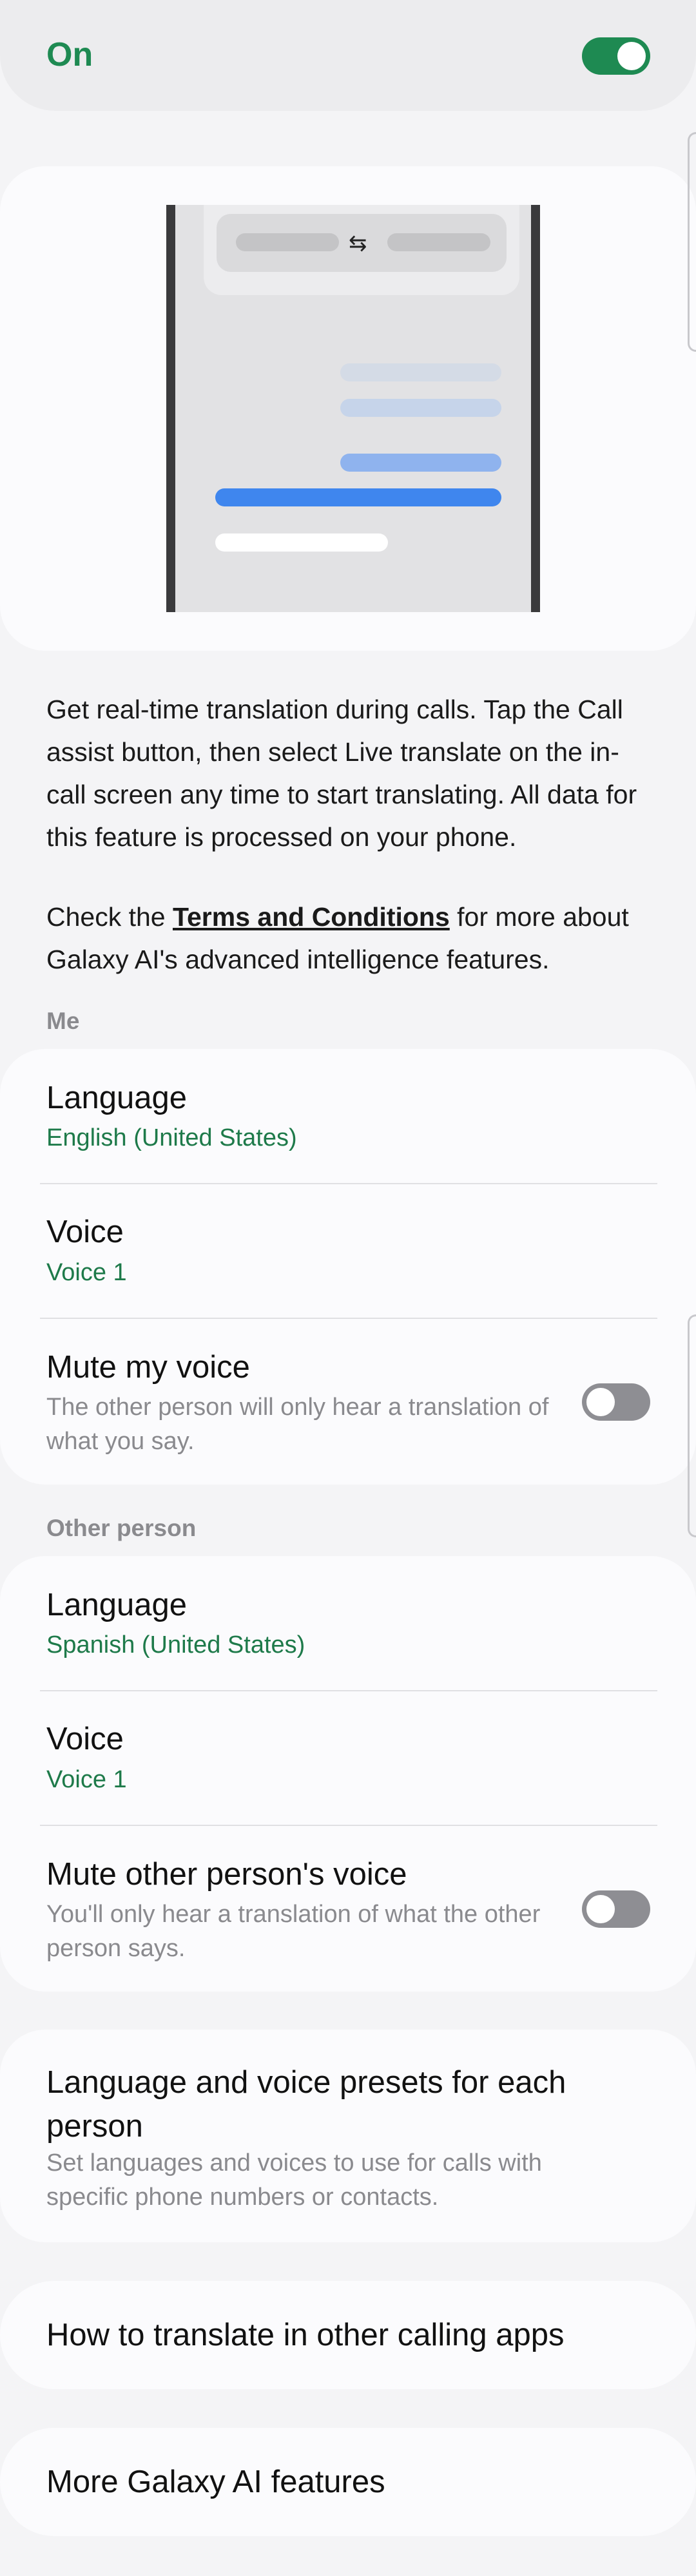 Image resolution: width=696 pixels, height=2576 pixels. Describe the element at coordinates (287, 242) in the screenshot. I see `language-pill-left` at that location.